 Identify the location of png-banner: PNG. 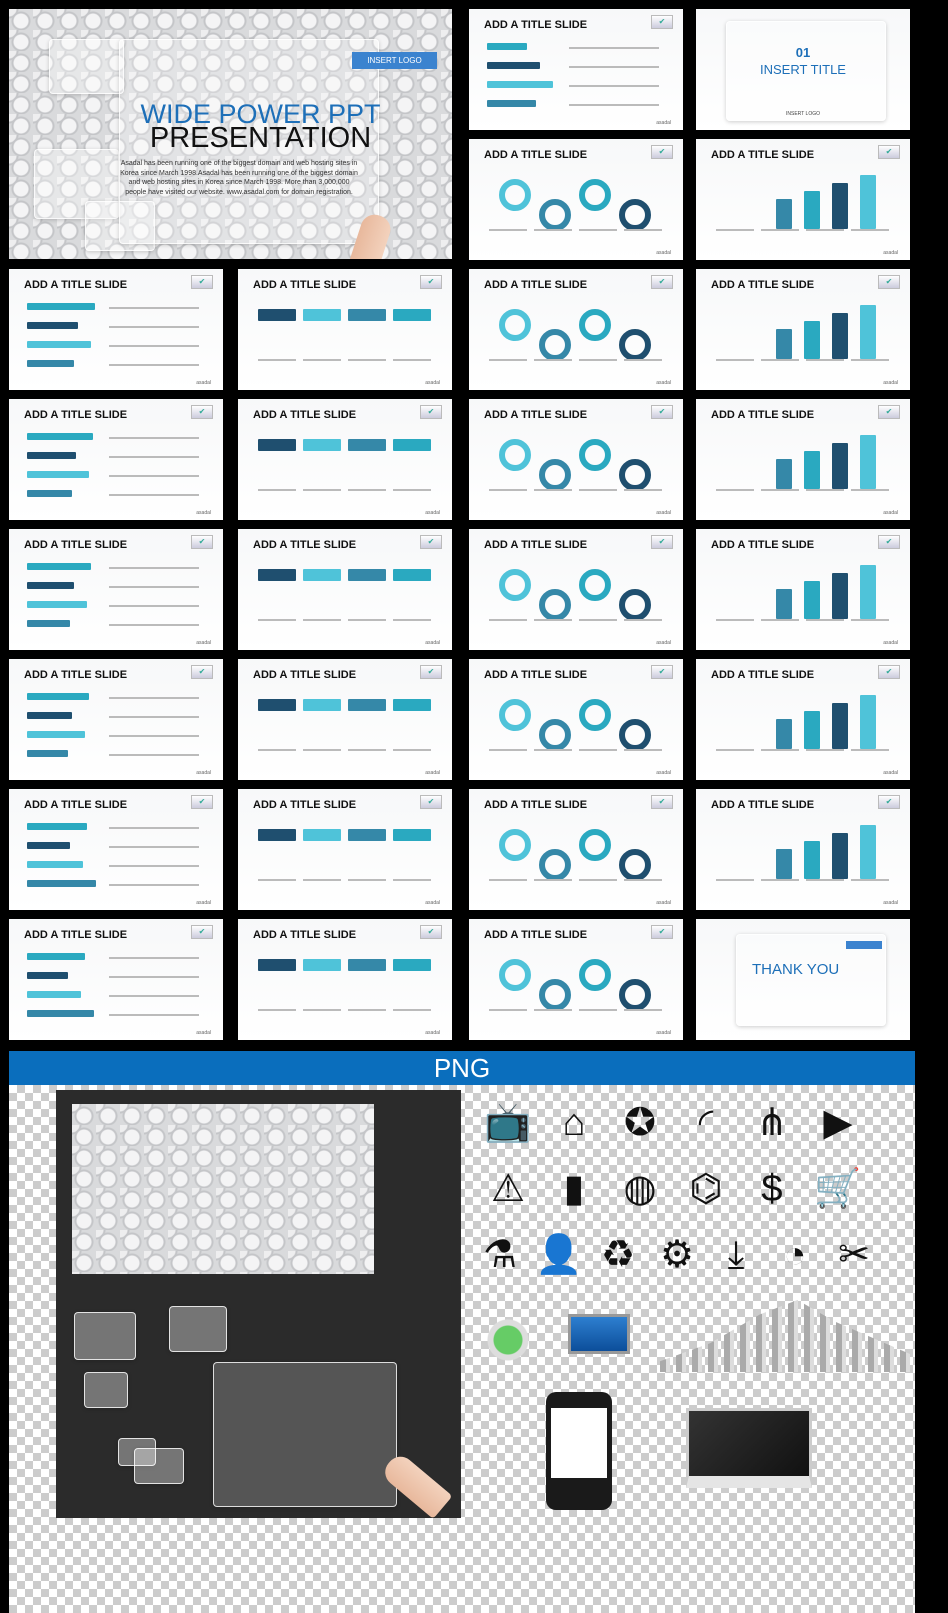
(462, 1068).